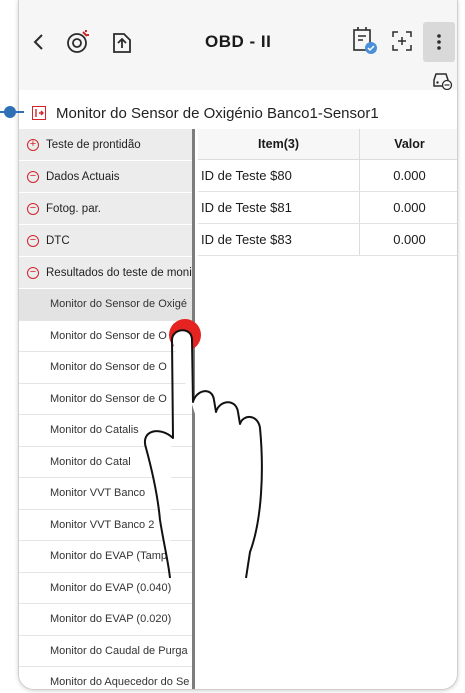 The image size is (465, 693). Describe the element at coordinates (33, 144) in the screenshot. I see `plus-circle-icon: +` at that location.